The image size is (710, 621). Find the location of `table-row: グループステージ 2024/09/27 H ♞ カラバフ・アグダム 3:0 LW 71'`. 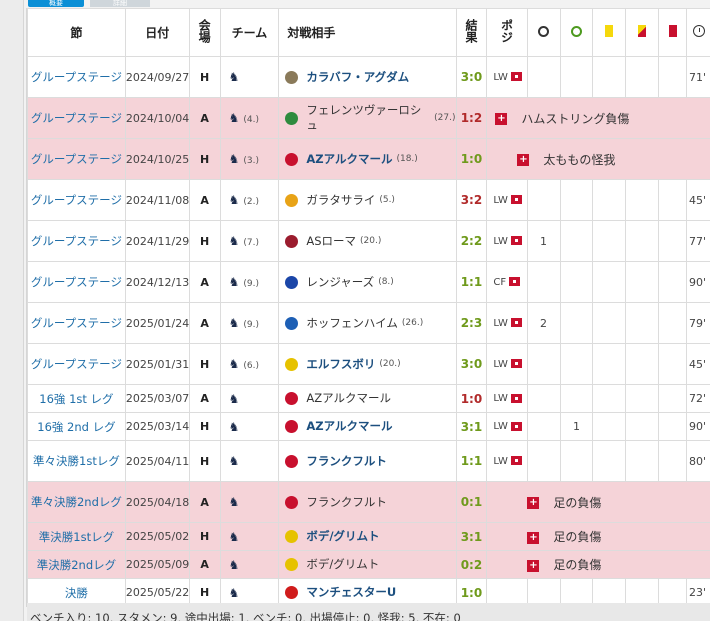

table-row: グループステージ 2024/09/27 H ♞ カラバフ・アグダム 3:0 LW 71' is located at coordinates (368, 77).